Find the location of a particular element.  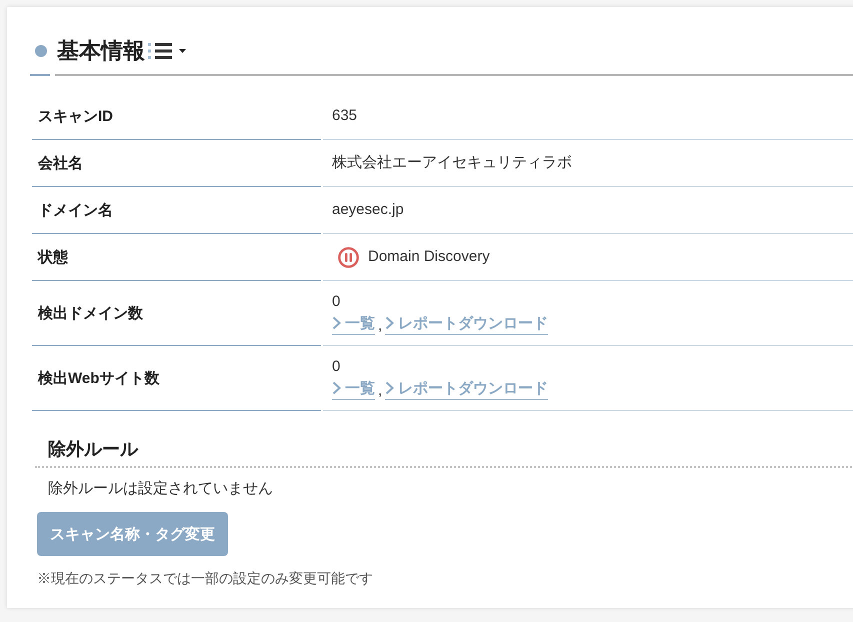

field-label: 検出ドメイン数 is located at coordinates (90, 313).